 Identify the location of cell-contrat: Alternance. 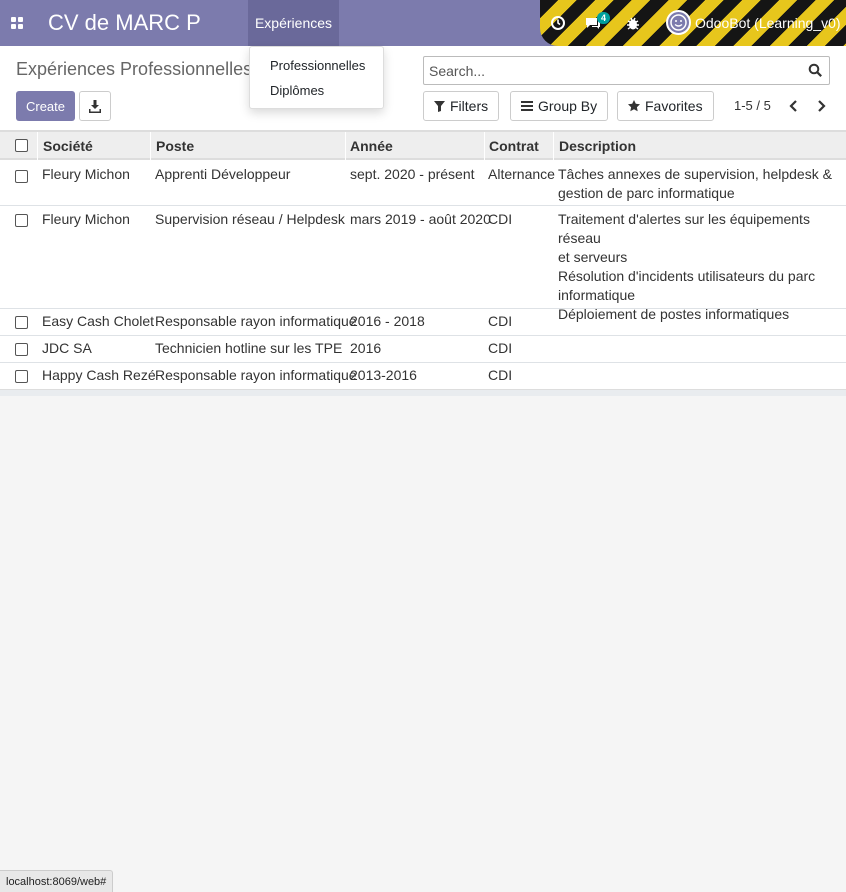
(521, 174).